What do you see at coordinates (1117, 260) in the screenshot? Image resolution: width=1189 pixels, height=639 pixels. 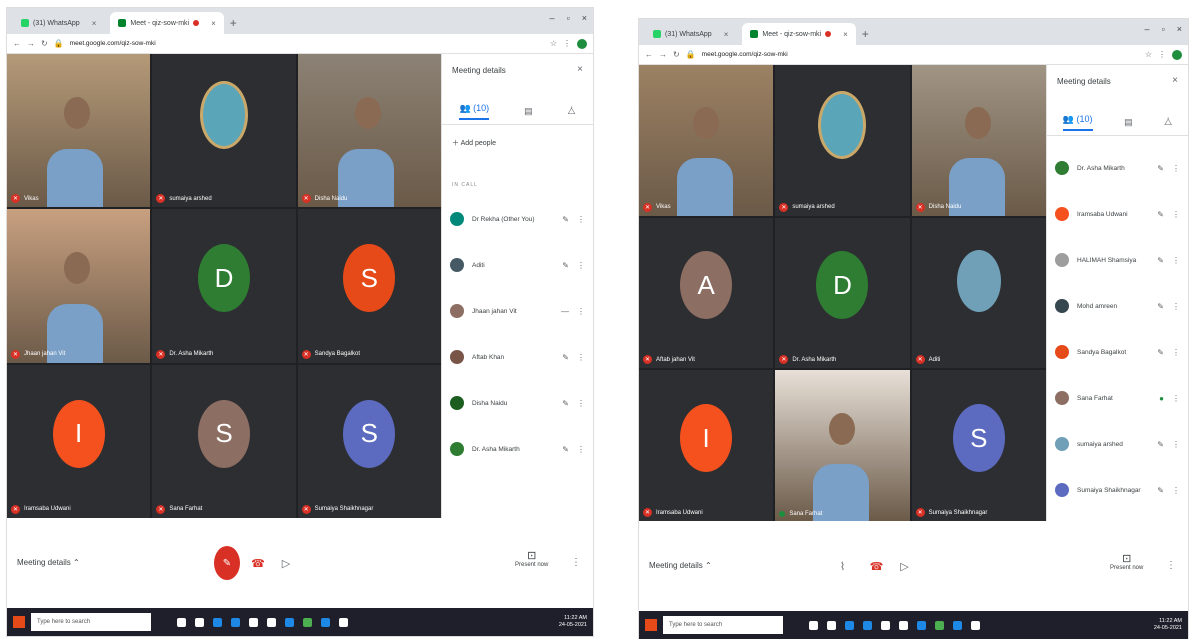 I see `participant-row: HALIMAH Shamsiya ✎ ⋮` at bounding box center [1117, 260].